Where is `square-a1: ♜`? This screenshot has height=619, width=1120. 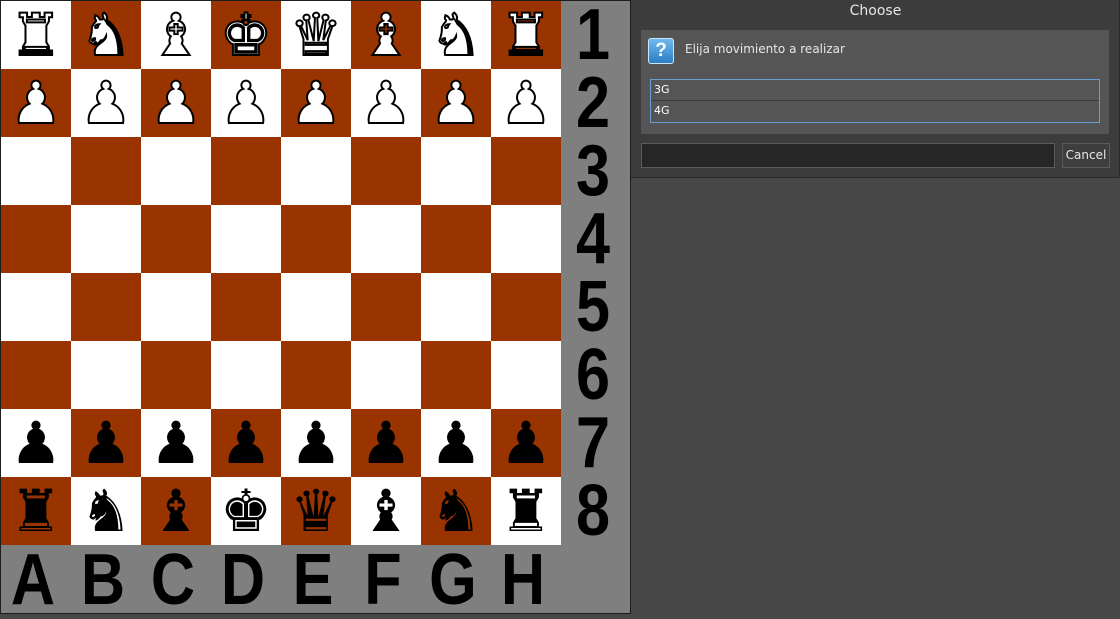
square-a1: ♜ is located at coordinates (36, 35).